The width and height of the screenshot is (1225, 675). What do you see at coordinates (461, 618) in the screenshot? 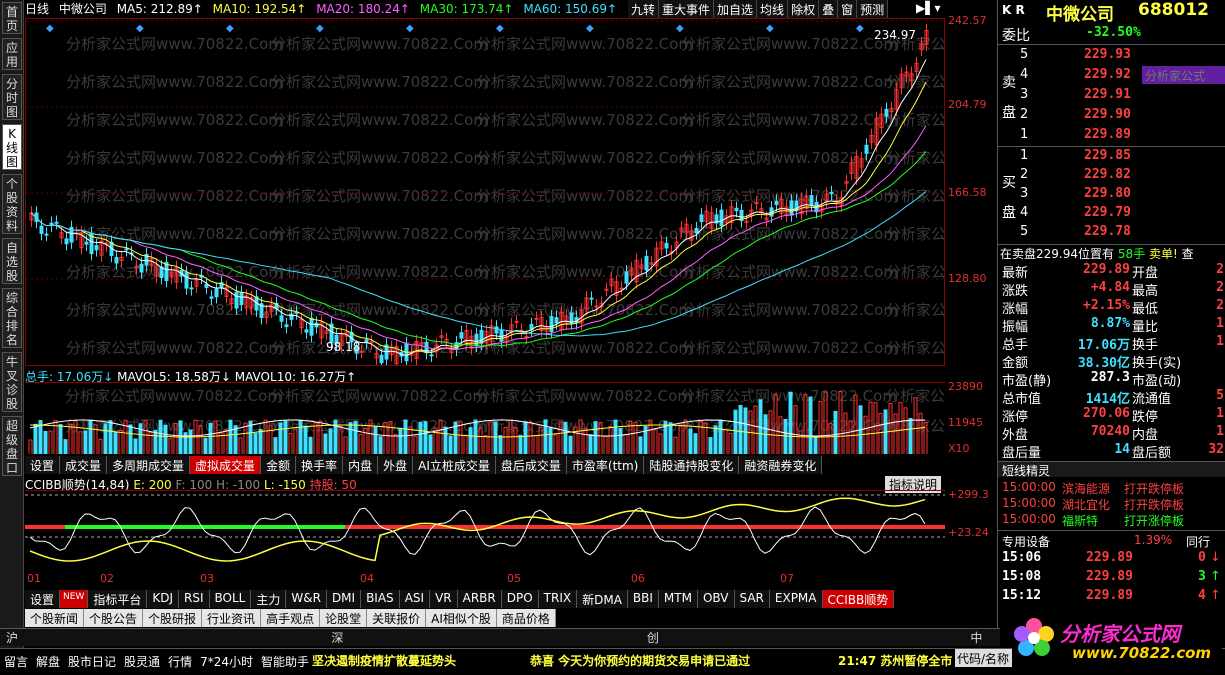
I see `tabrow3-item-7: AI相似个股` at bounding box center [461, 618].